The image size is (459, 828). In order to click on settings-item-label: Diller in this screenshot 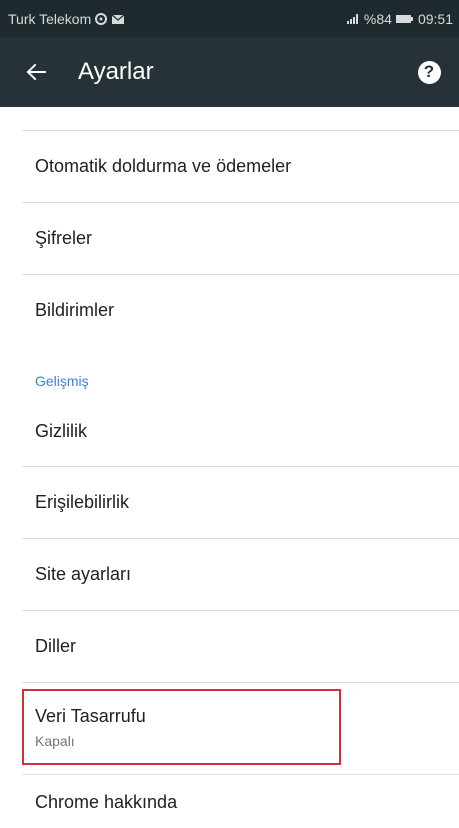, I will do `click(56, 646)`.